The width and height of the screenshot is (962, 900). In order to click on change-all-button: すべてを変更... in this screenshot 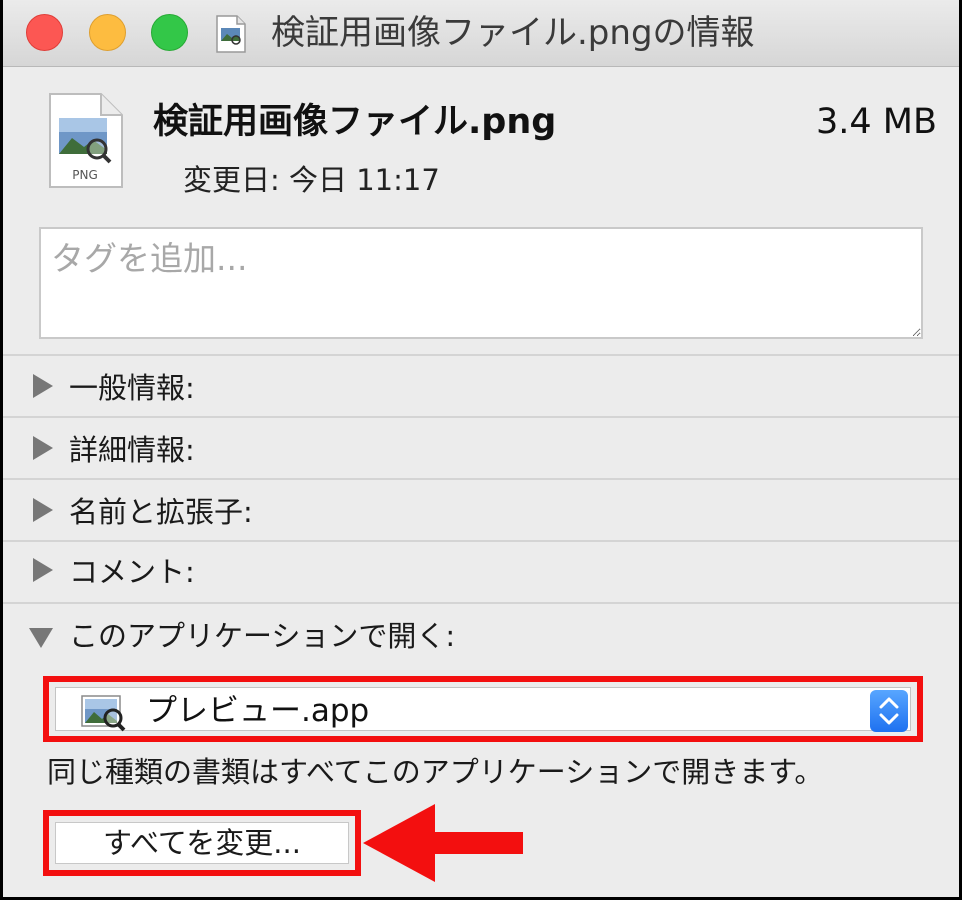, I will do `click(202, 843)`.